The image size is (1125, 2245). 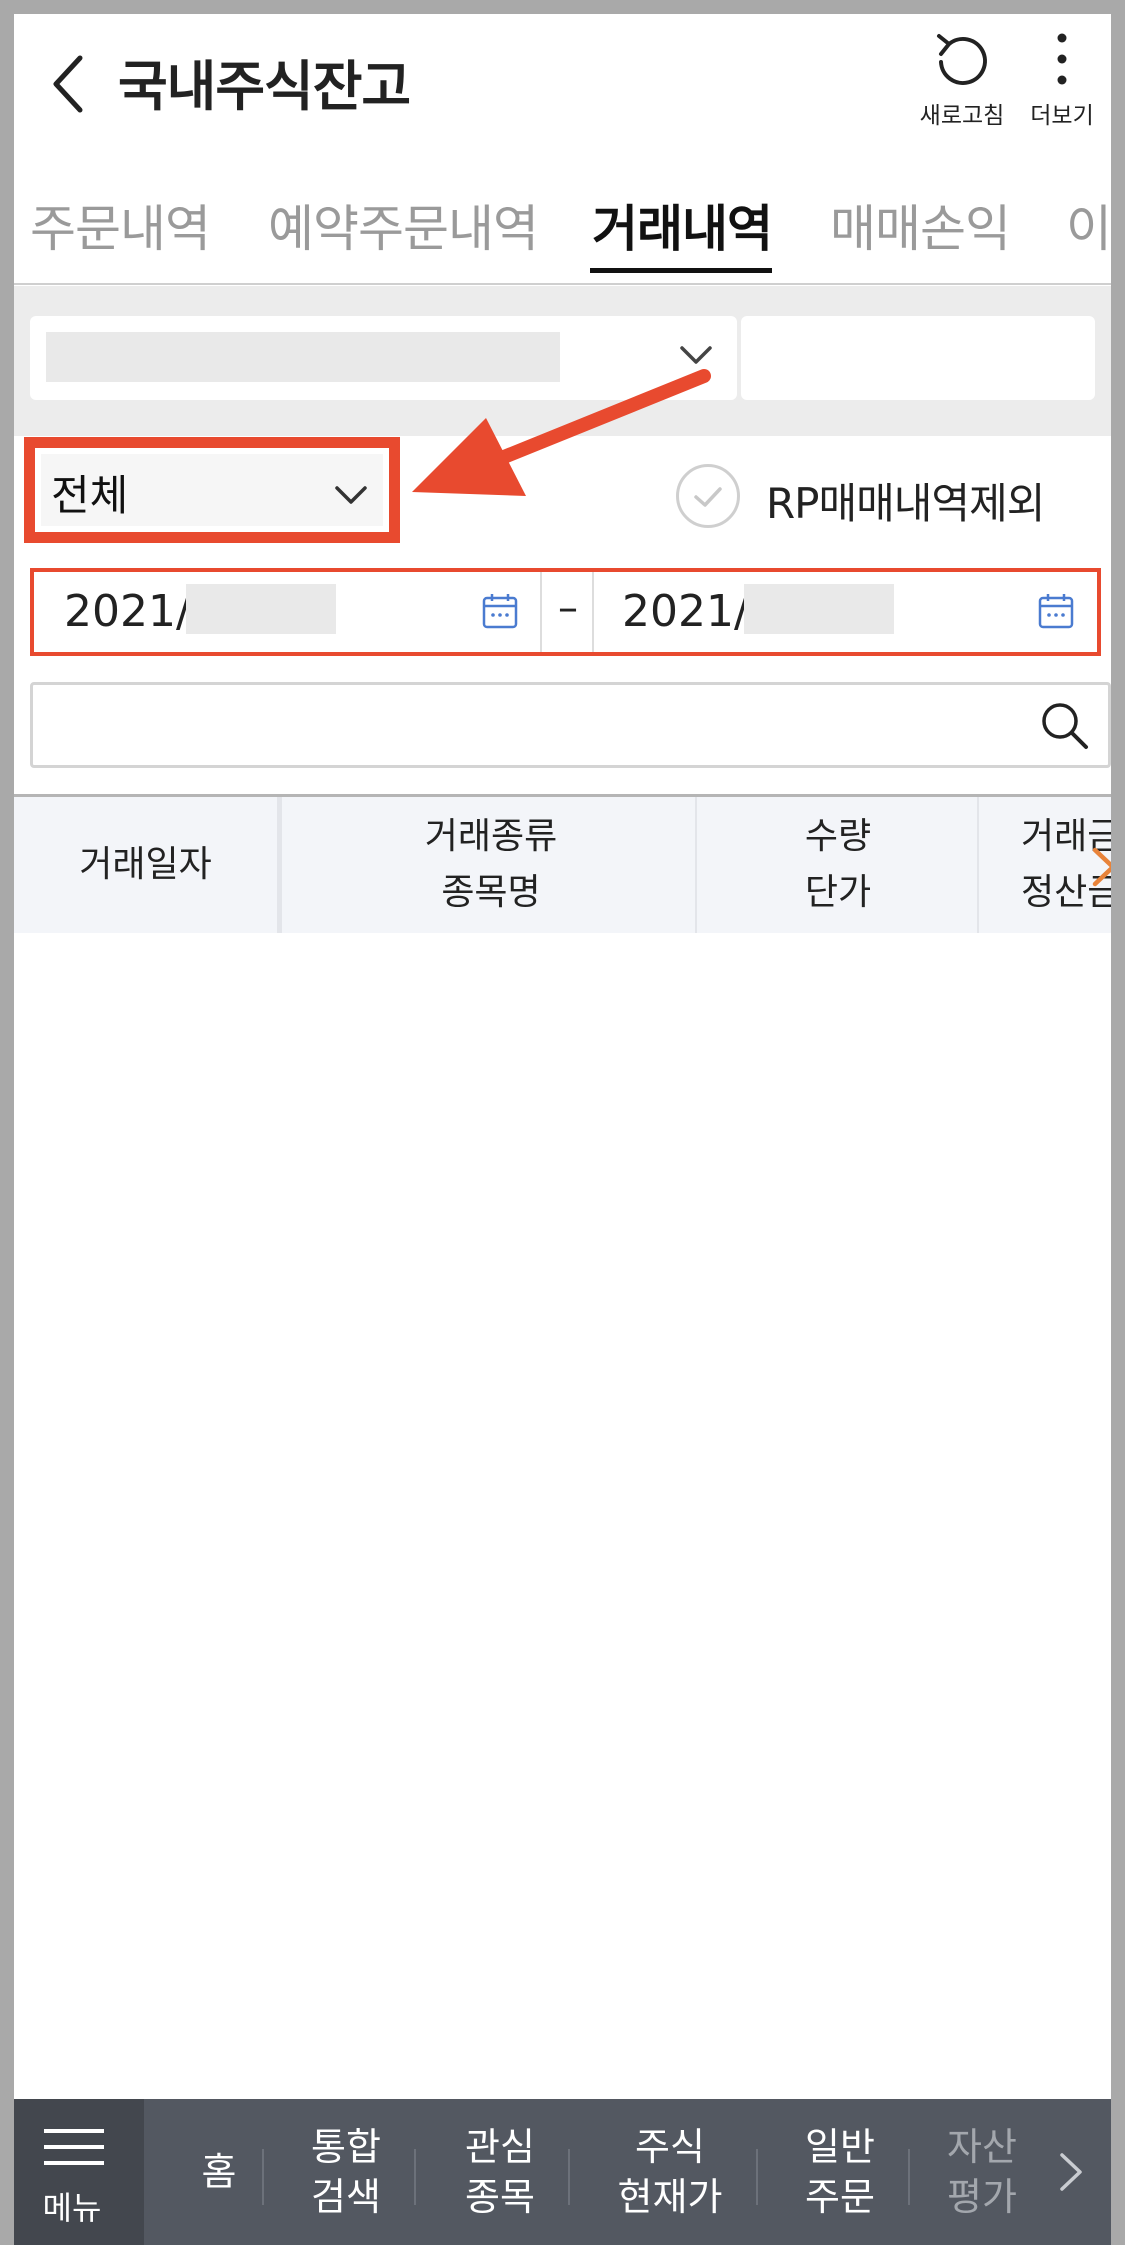 I want to click on nav-item-watchlist: 관심 종목, so click(x=500, y=2172).